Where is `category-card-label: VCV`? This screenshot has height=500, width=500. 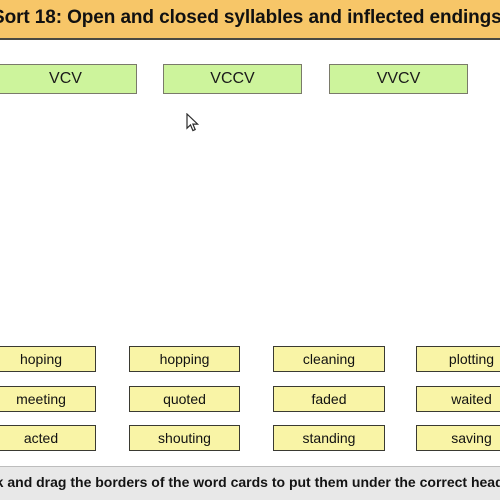 category-card-label: VCV is located at coordinates (65, 78).